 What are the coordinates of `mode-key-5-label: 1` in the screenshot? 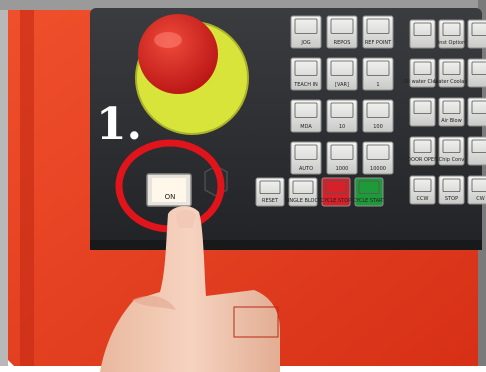 It's located at (377, 85).